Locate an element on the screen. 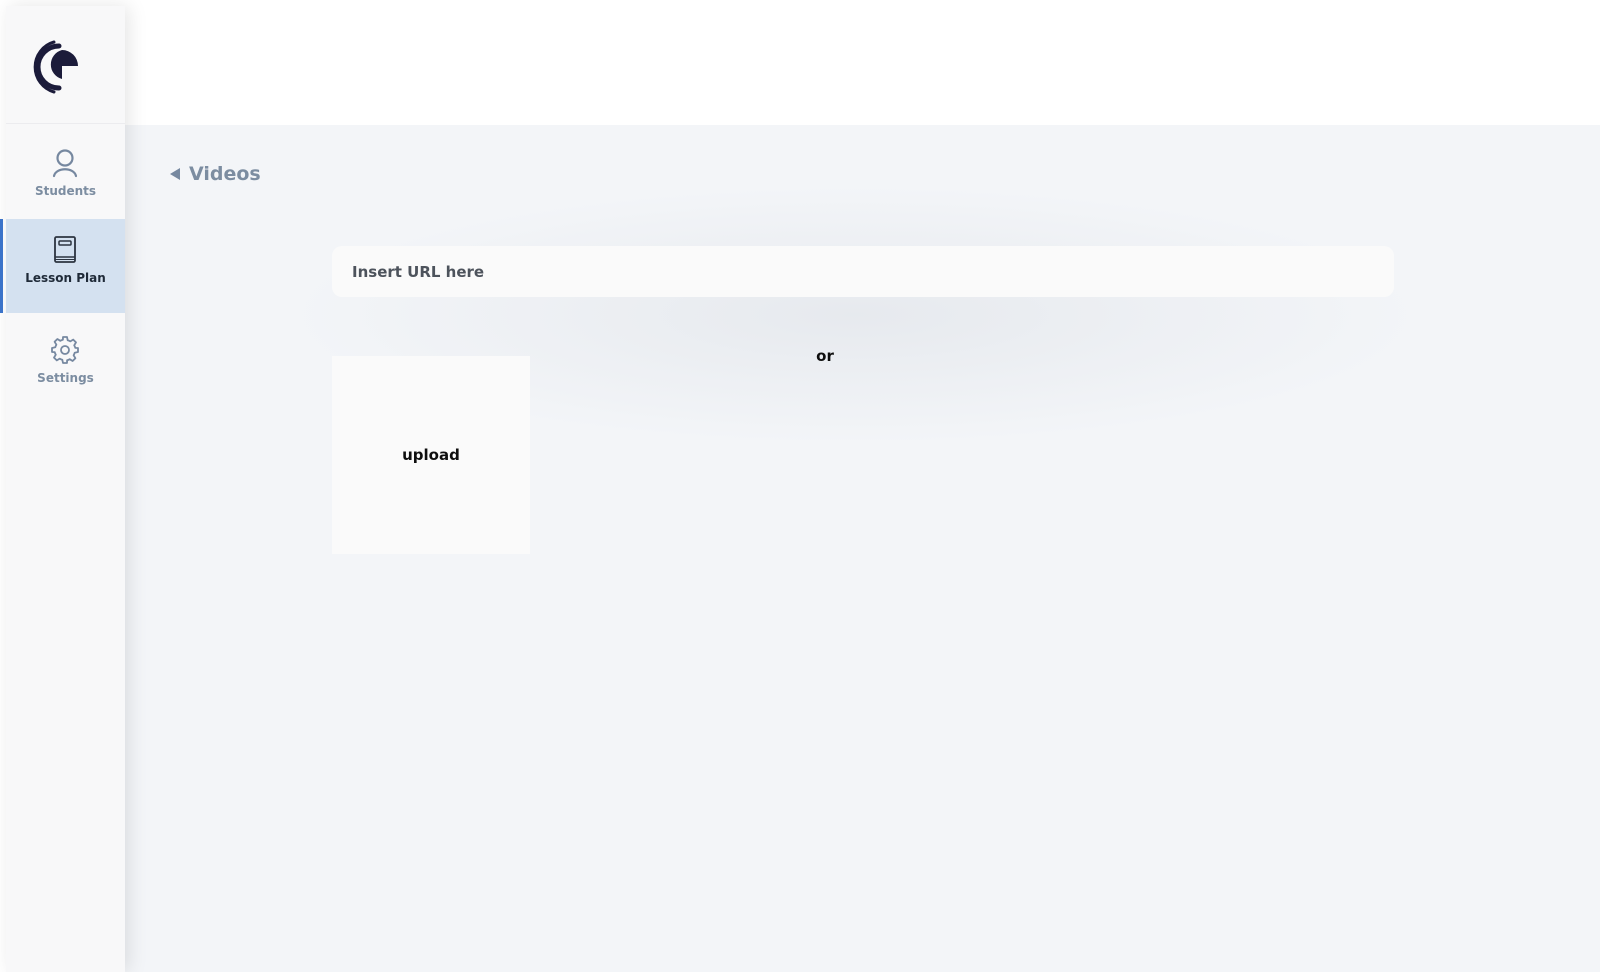 Image resolution: width=1600 pixels, height=972 pixels. sidebar: Students Lesson Plan Settings is located at coordinates (62, 489).